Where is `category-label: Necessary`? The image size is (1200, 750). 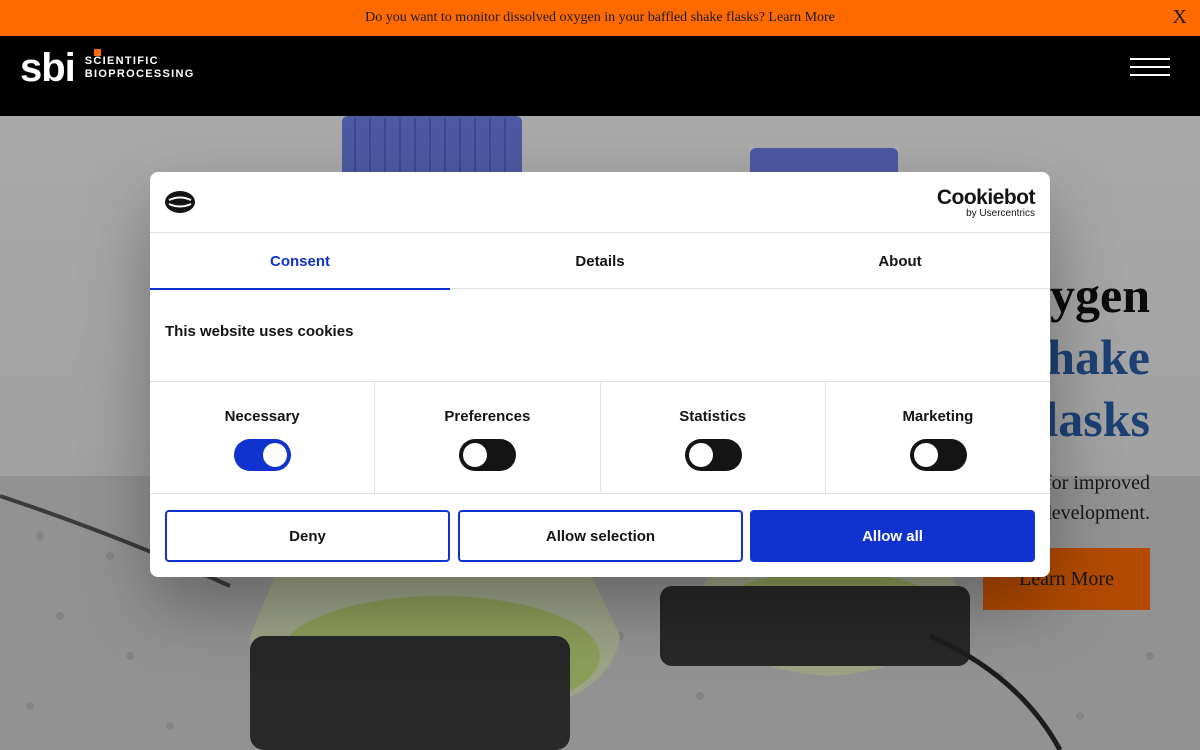
category-label: Necessary is located at coordinates (262, 416).